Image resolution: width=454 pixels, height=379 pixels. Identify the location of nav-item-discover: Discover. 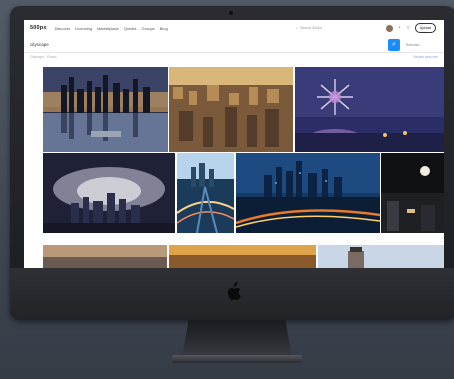
(63, 28).